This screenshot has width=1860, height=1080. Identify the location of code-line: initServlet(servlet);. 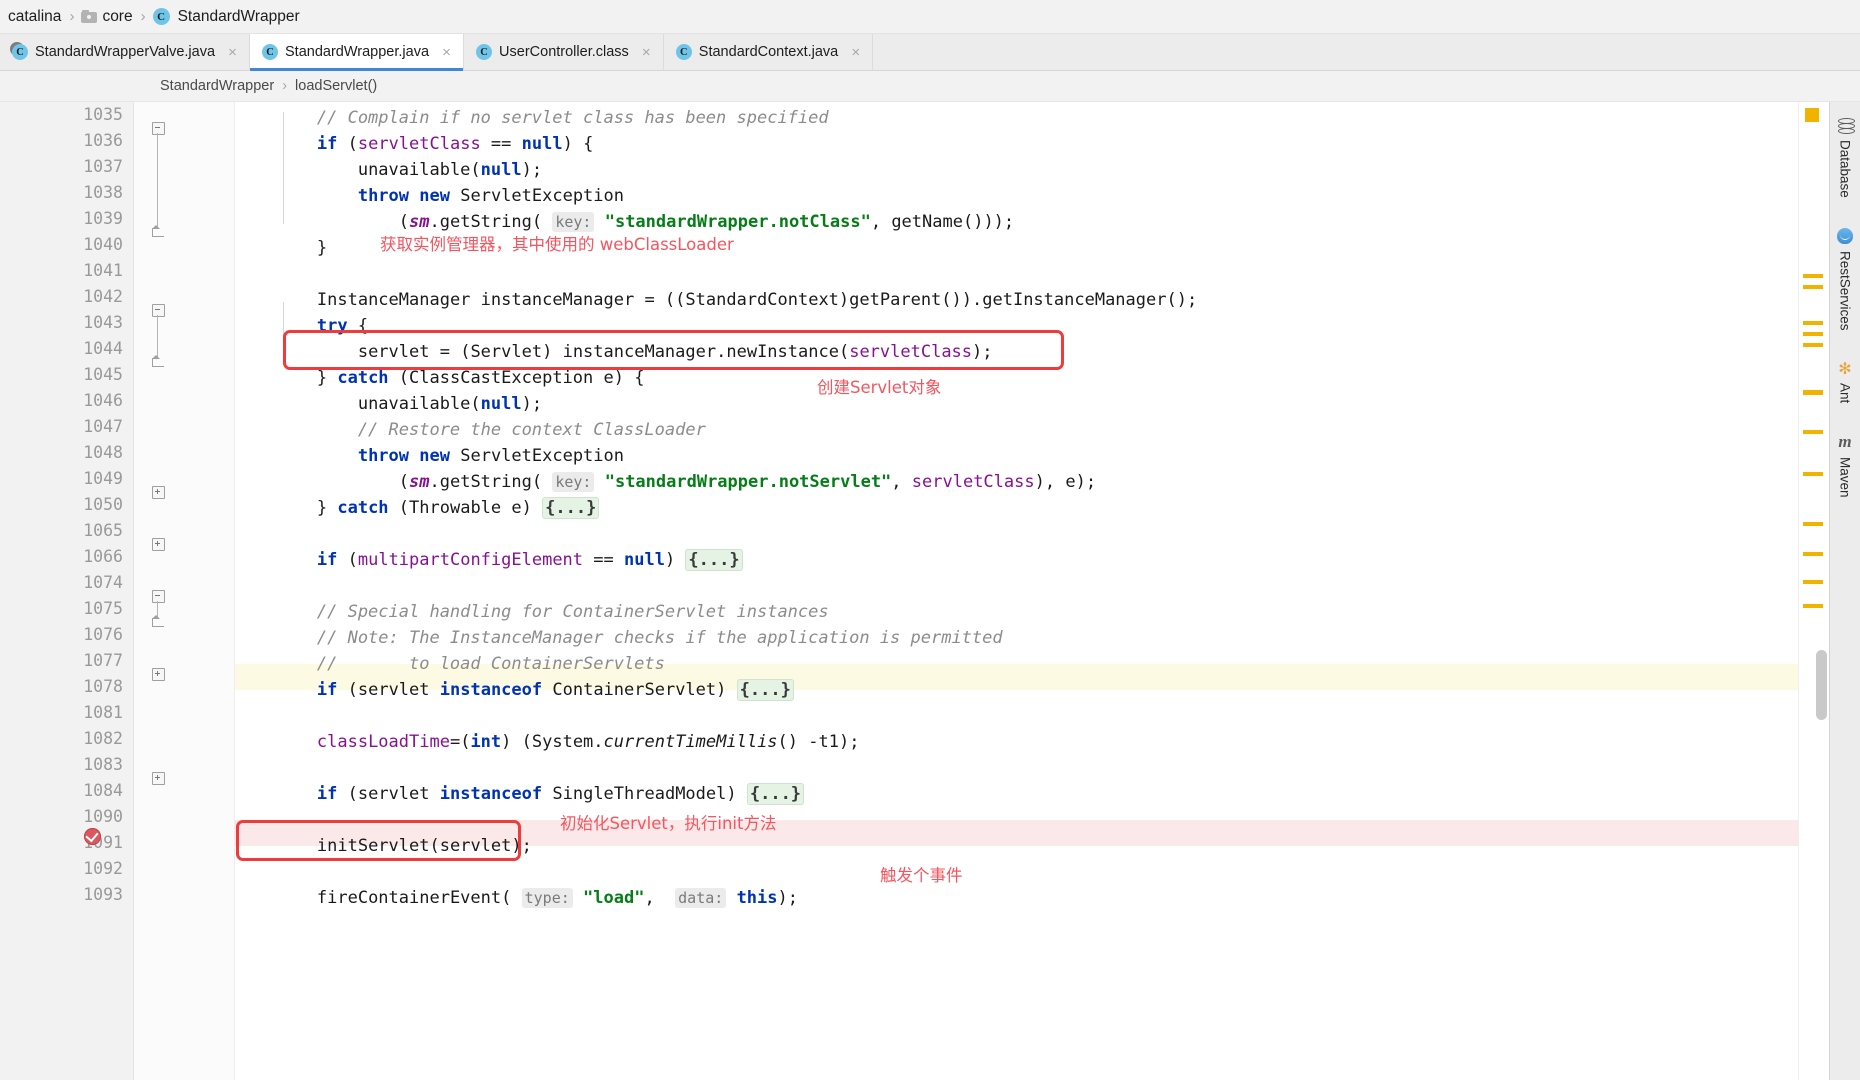
(1016, 846).